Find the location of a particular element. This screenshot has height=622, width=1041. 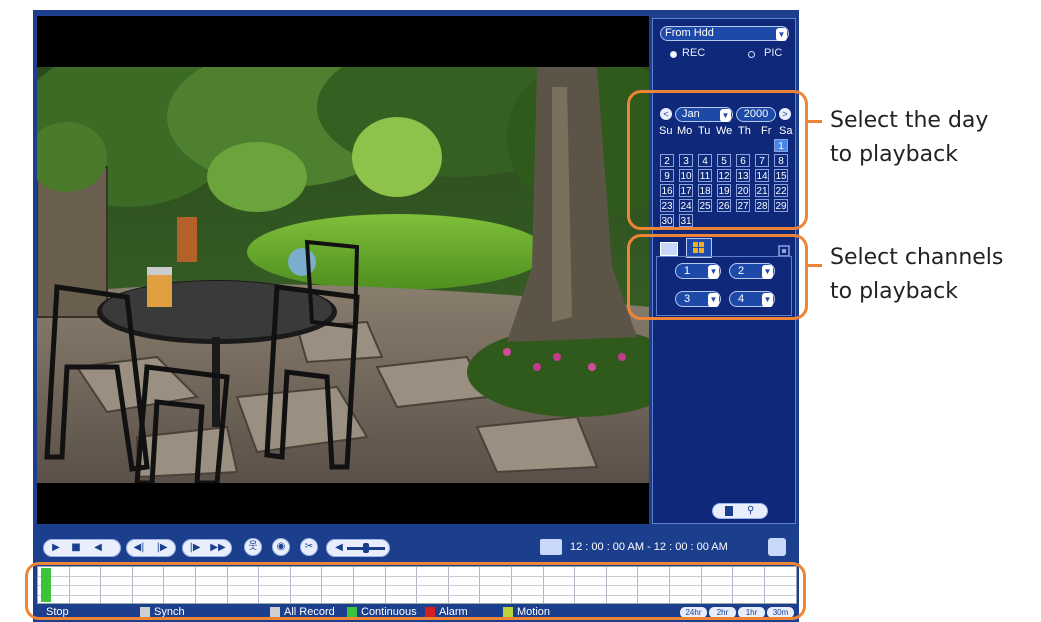

calendar-callout-text: Select the day to playback is located at coordinates (909, 138).